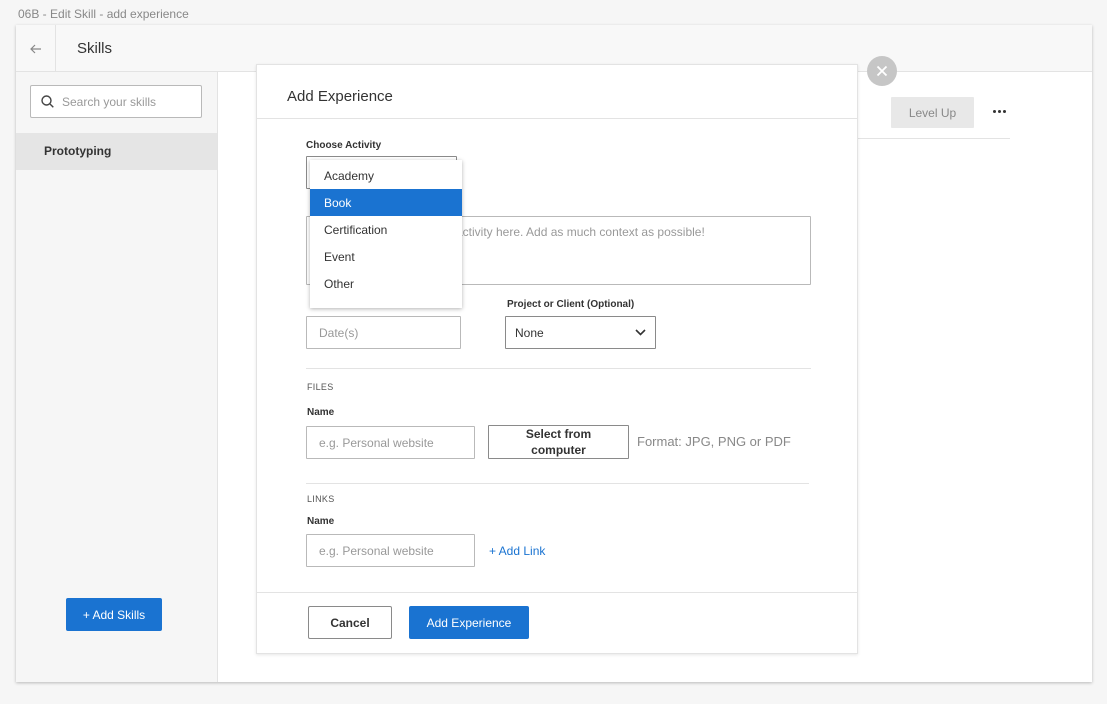  Describe the element at coordinates (558, 442) in the screenshot. I see `select-from-computer-button: Select from computer` at that location.